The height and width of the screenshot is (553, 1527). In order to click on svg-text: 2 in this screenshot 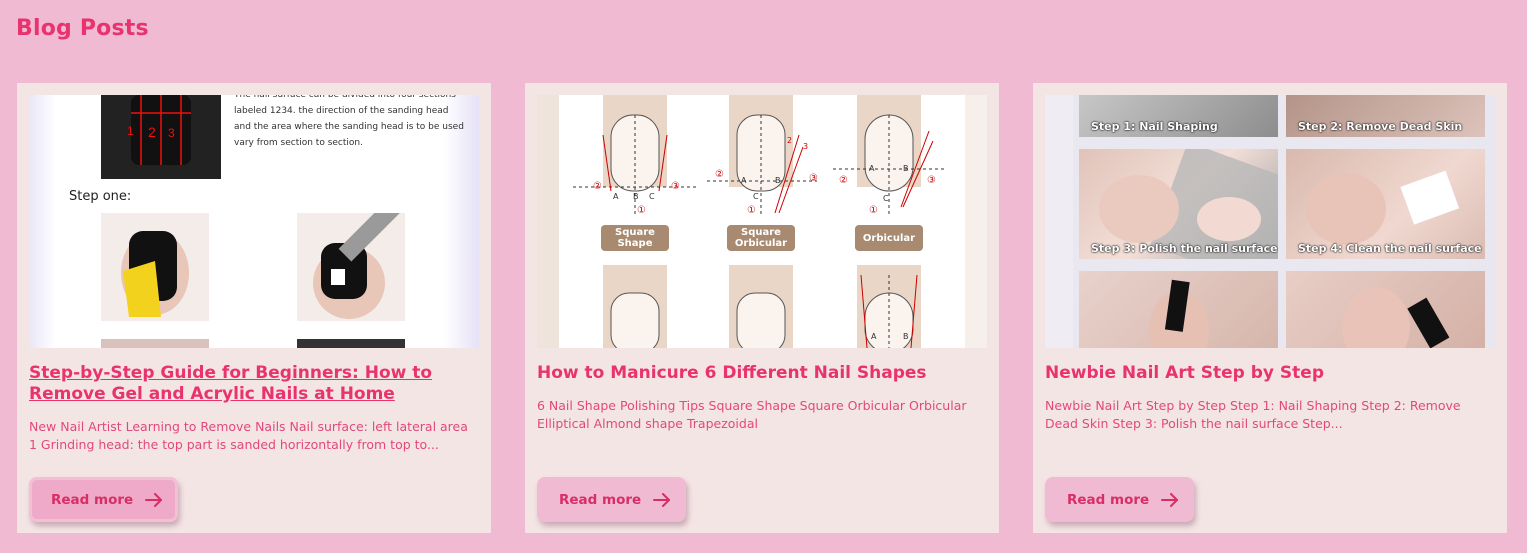, I will do `click(789, 140)`.